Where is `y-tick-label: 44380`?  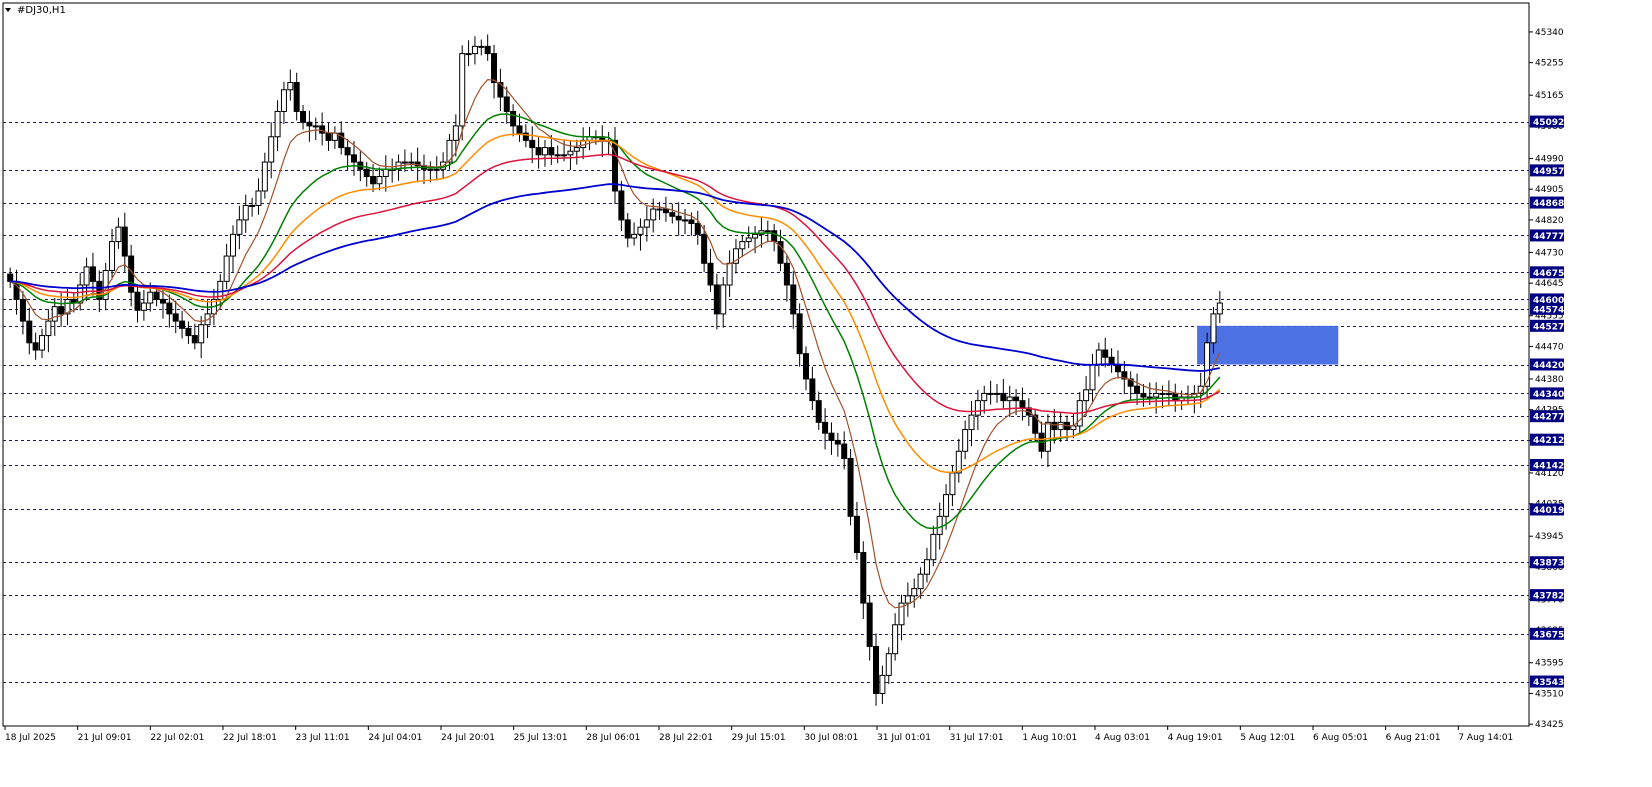
y-tick-label: 44380 is located at coordinates (1549, 380).